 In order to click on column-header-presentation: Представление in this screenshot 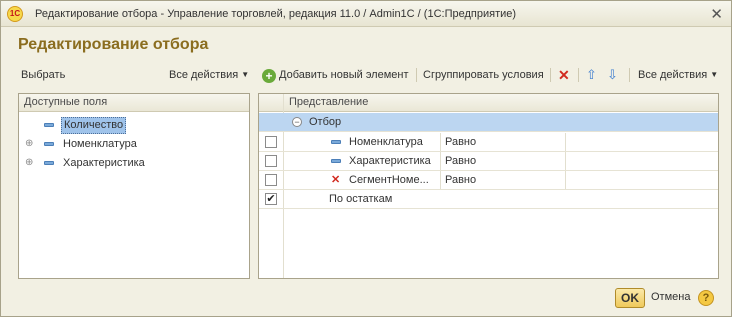, I will do `click(329, 102)`.